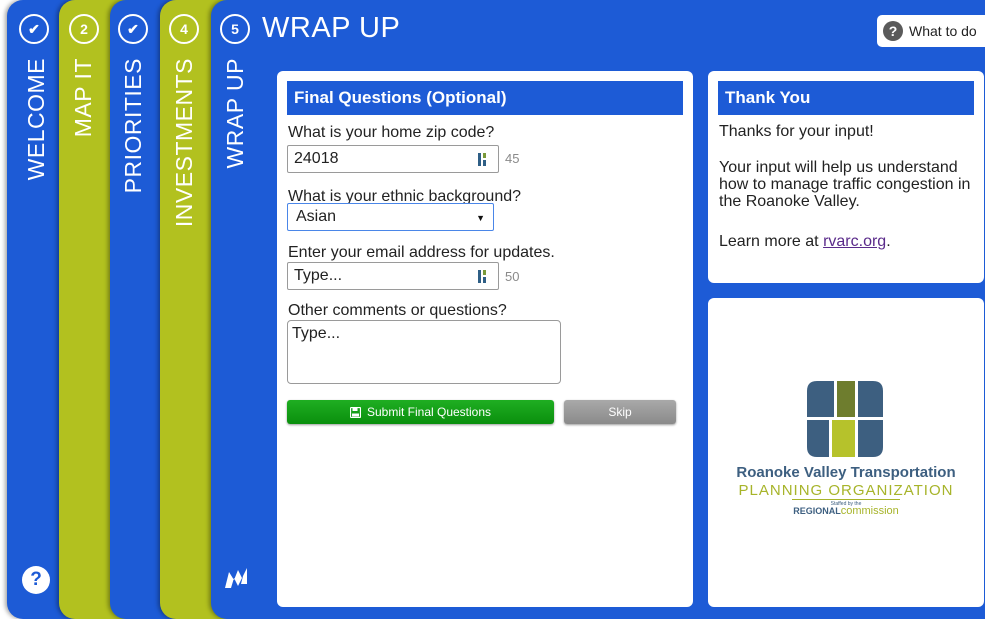 This screenshot has width=985, height=619. Describe the element at coordinates (480, 218) in the screenshot. I see `caret-down-icon: ▼` at that location.